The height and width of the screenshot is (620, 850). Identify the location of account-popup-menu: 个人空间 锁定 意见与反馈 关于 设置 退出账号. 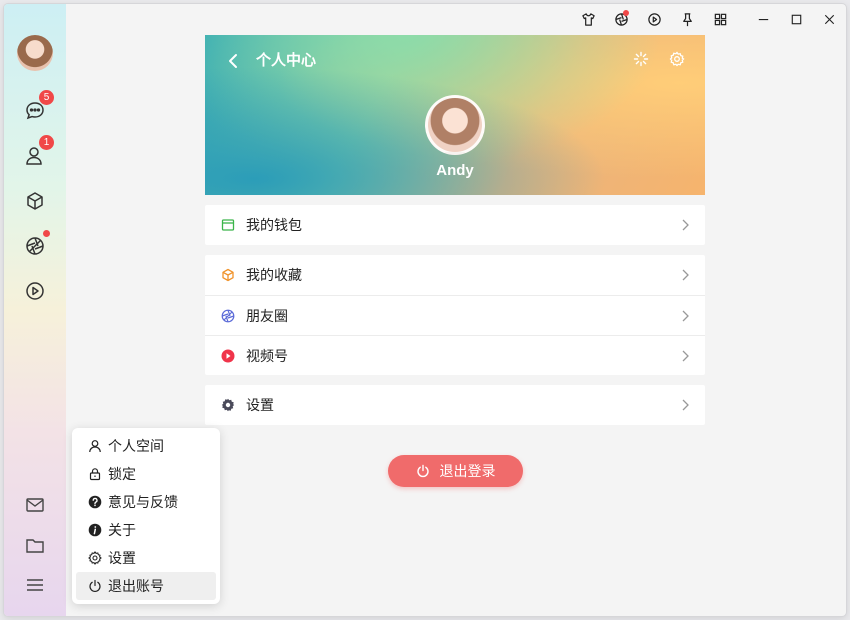
(146, 516).